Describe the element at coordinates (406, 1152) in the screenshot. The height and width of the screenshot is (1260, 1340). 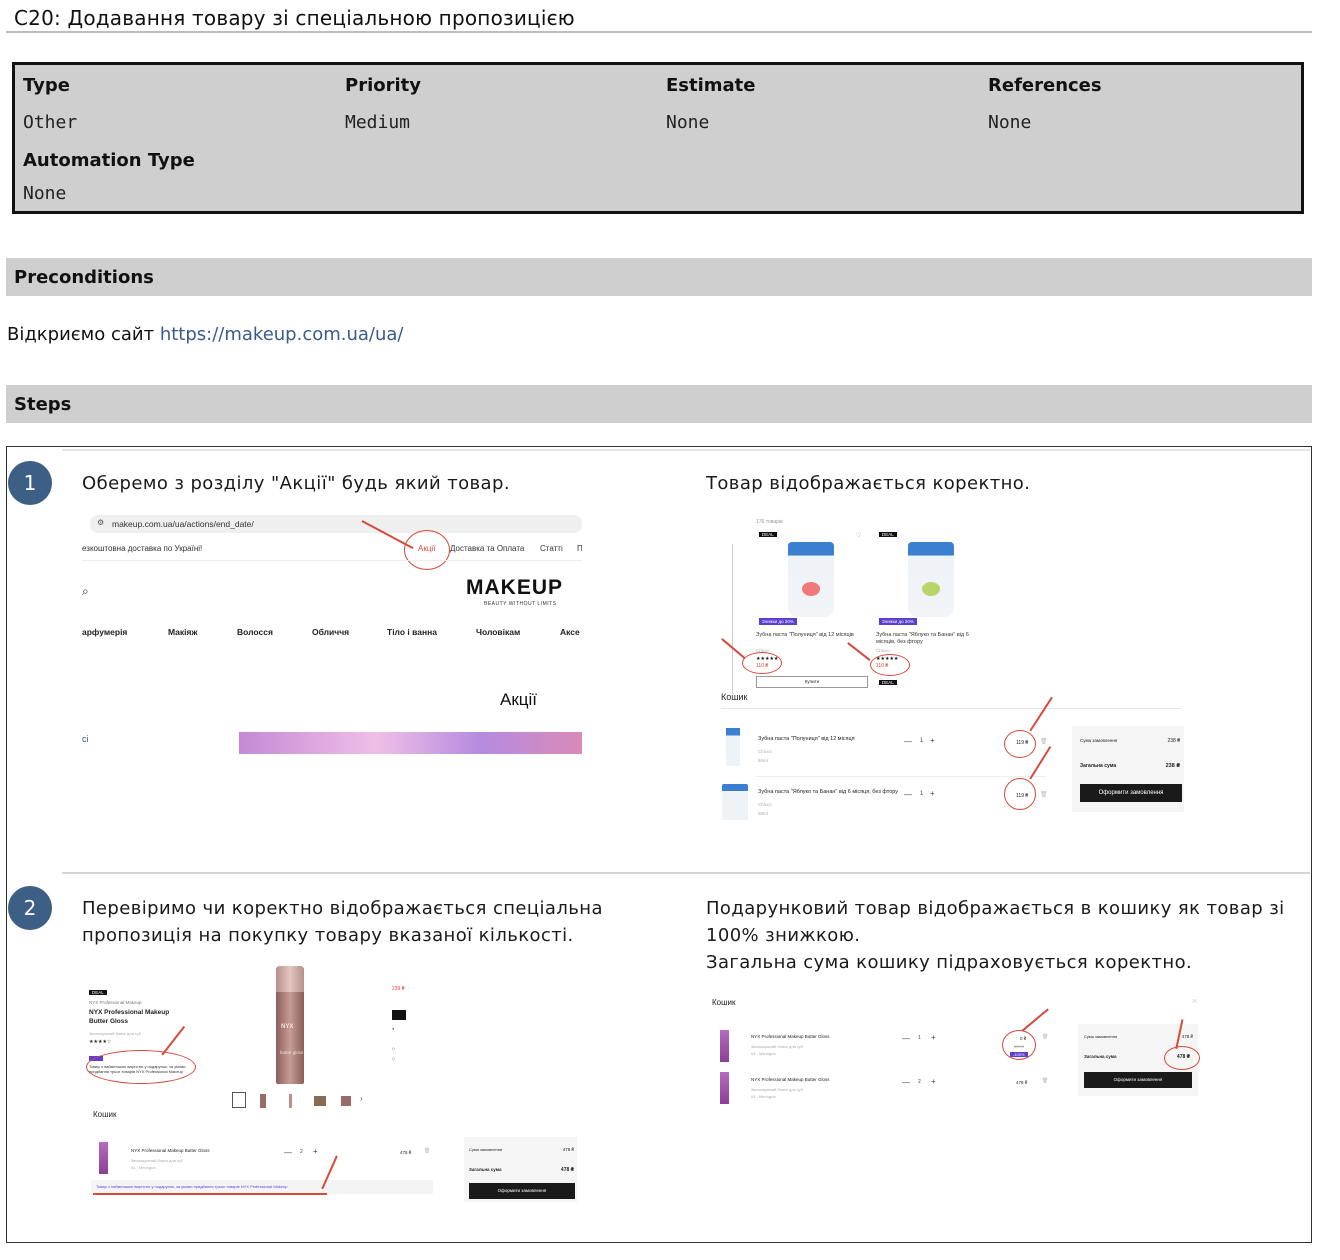
I see `cart-item-price: 478 ₴` at that location.